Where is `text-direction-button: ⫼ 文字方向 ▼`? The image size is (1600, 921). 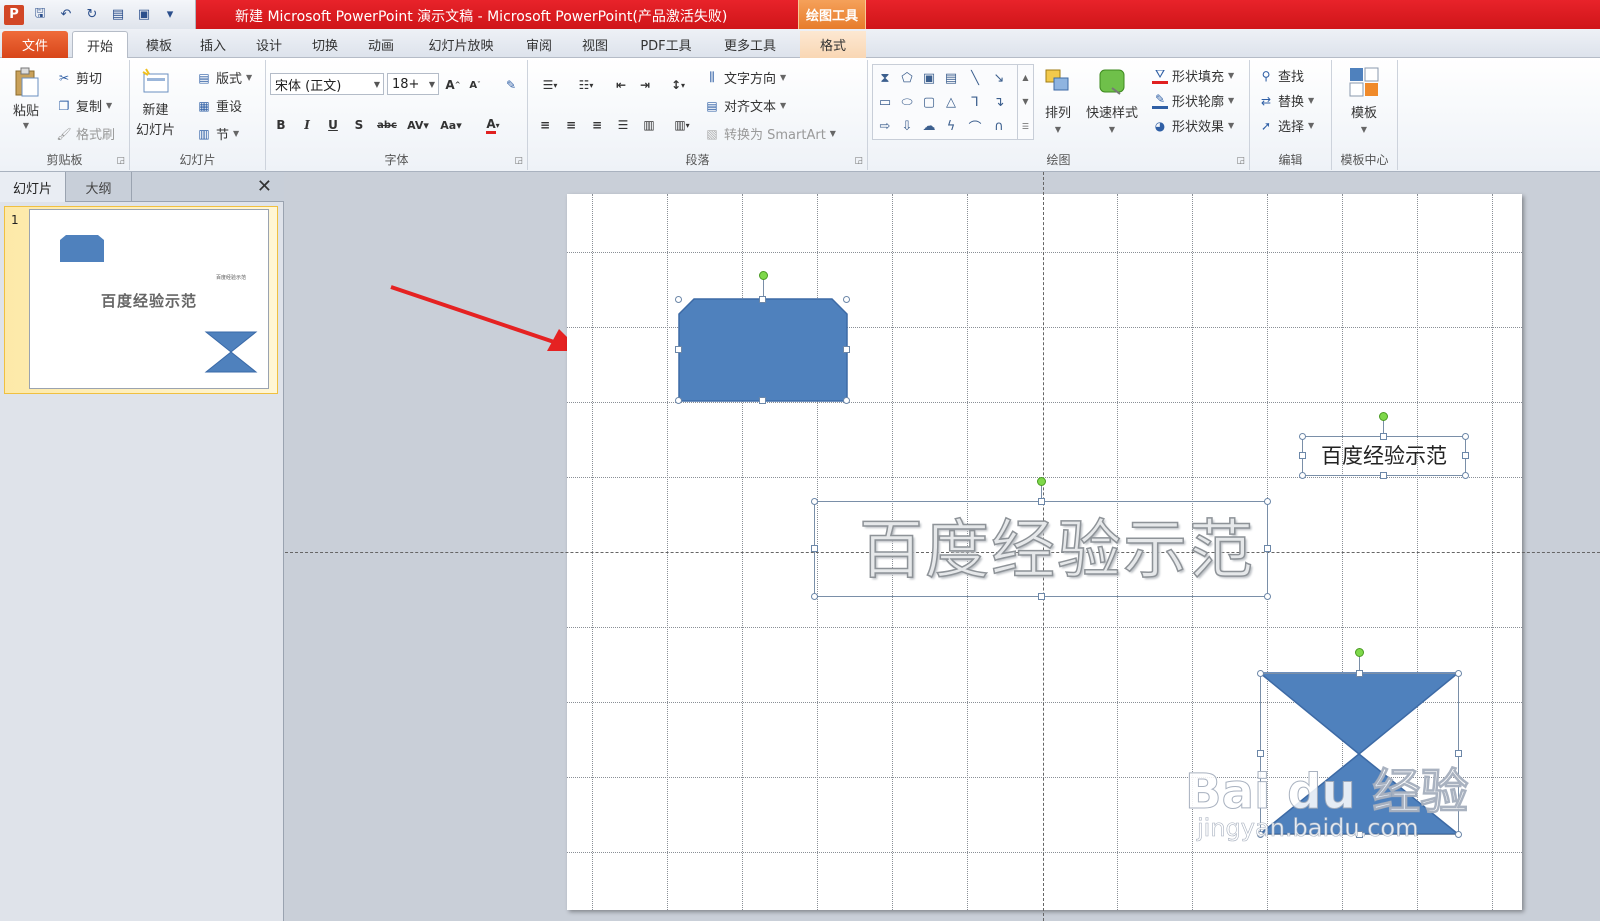 text-direction-button: ⫼ 文字方向 ▼ is located at coordinates (745, 77).